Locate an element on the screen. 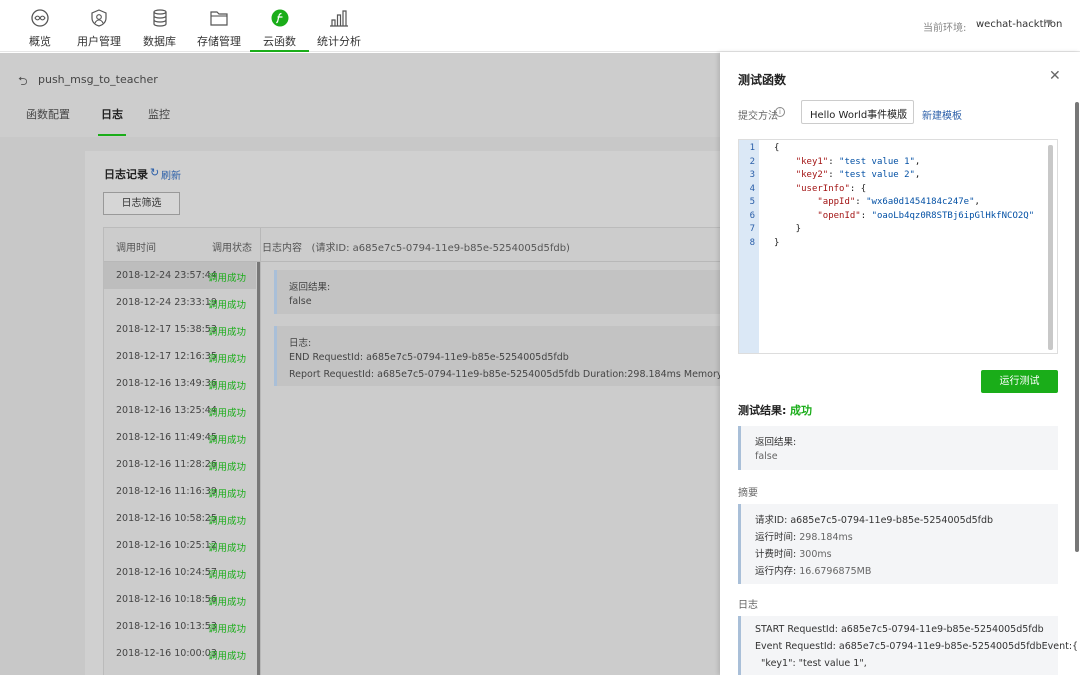 Image resolution: width=1080 pixels, height=675 pixels. nav-users: 用户管理 is located at coordinates (99, 26).